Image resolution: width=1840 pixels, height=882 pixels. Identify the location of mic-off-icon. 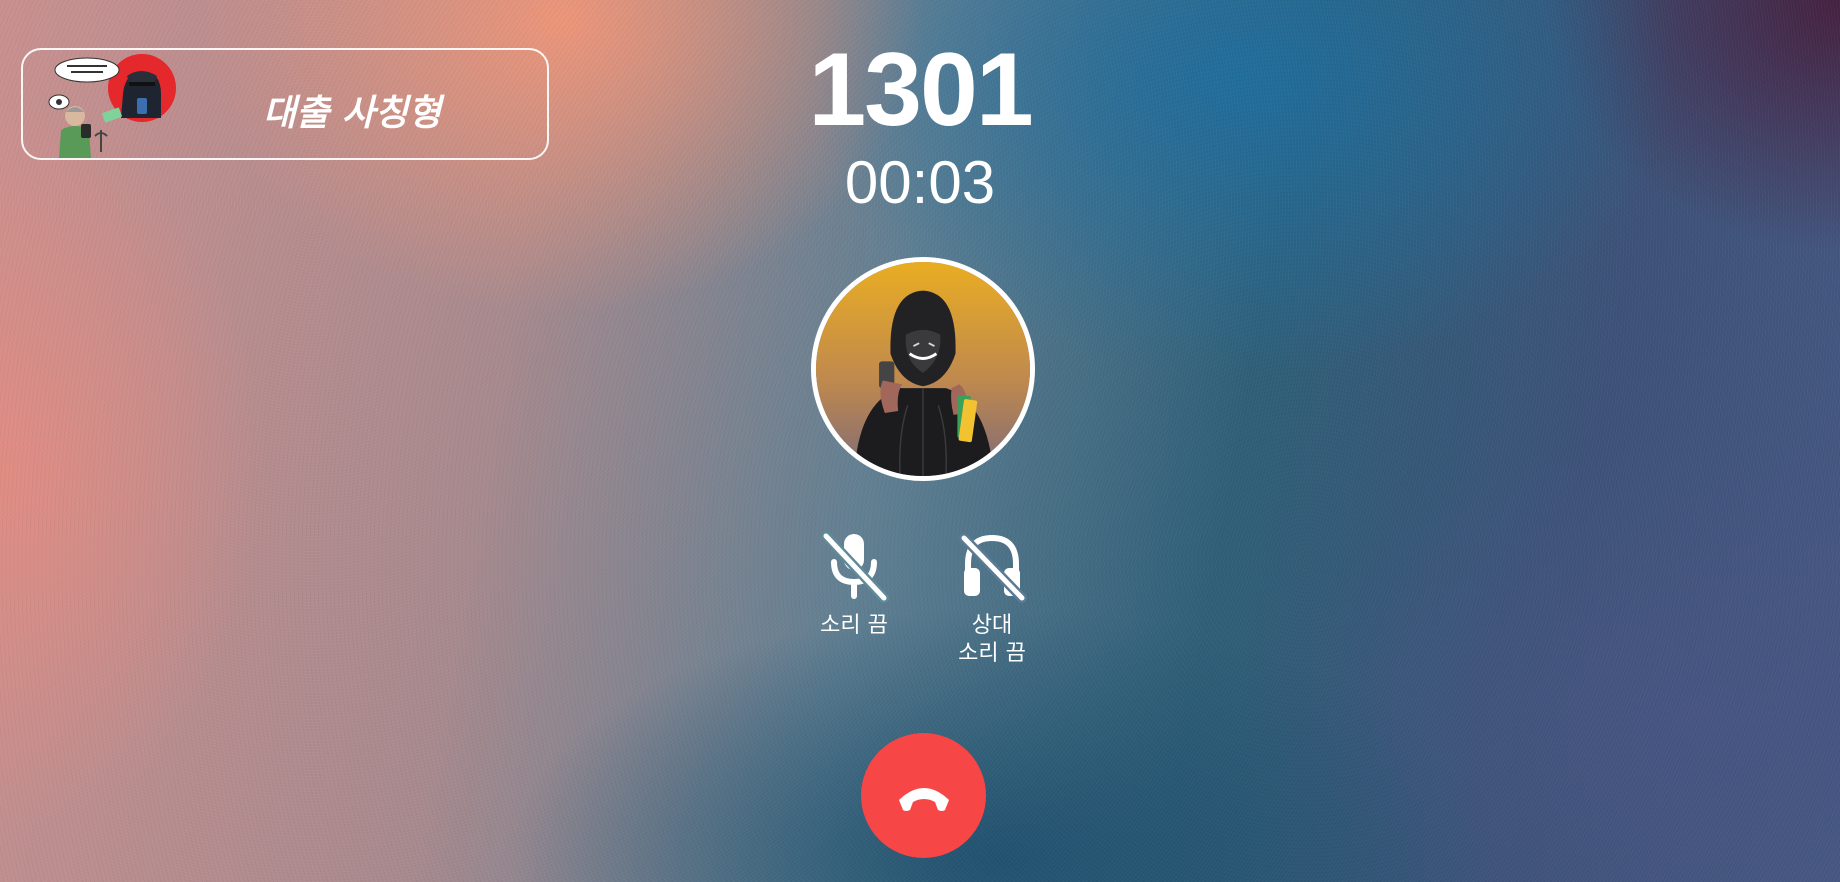
(855, 567).